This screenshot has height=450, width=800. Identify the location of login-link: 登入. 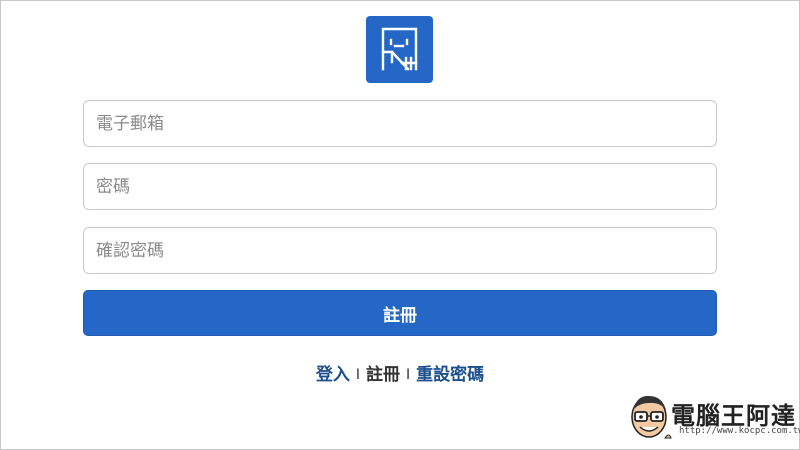
(333, 375).